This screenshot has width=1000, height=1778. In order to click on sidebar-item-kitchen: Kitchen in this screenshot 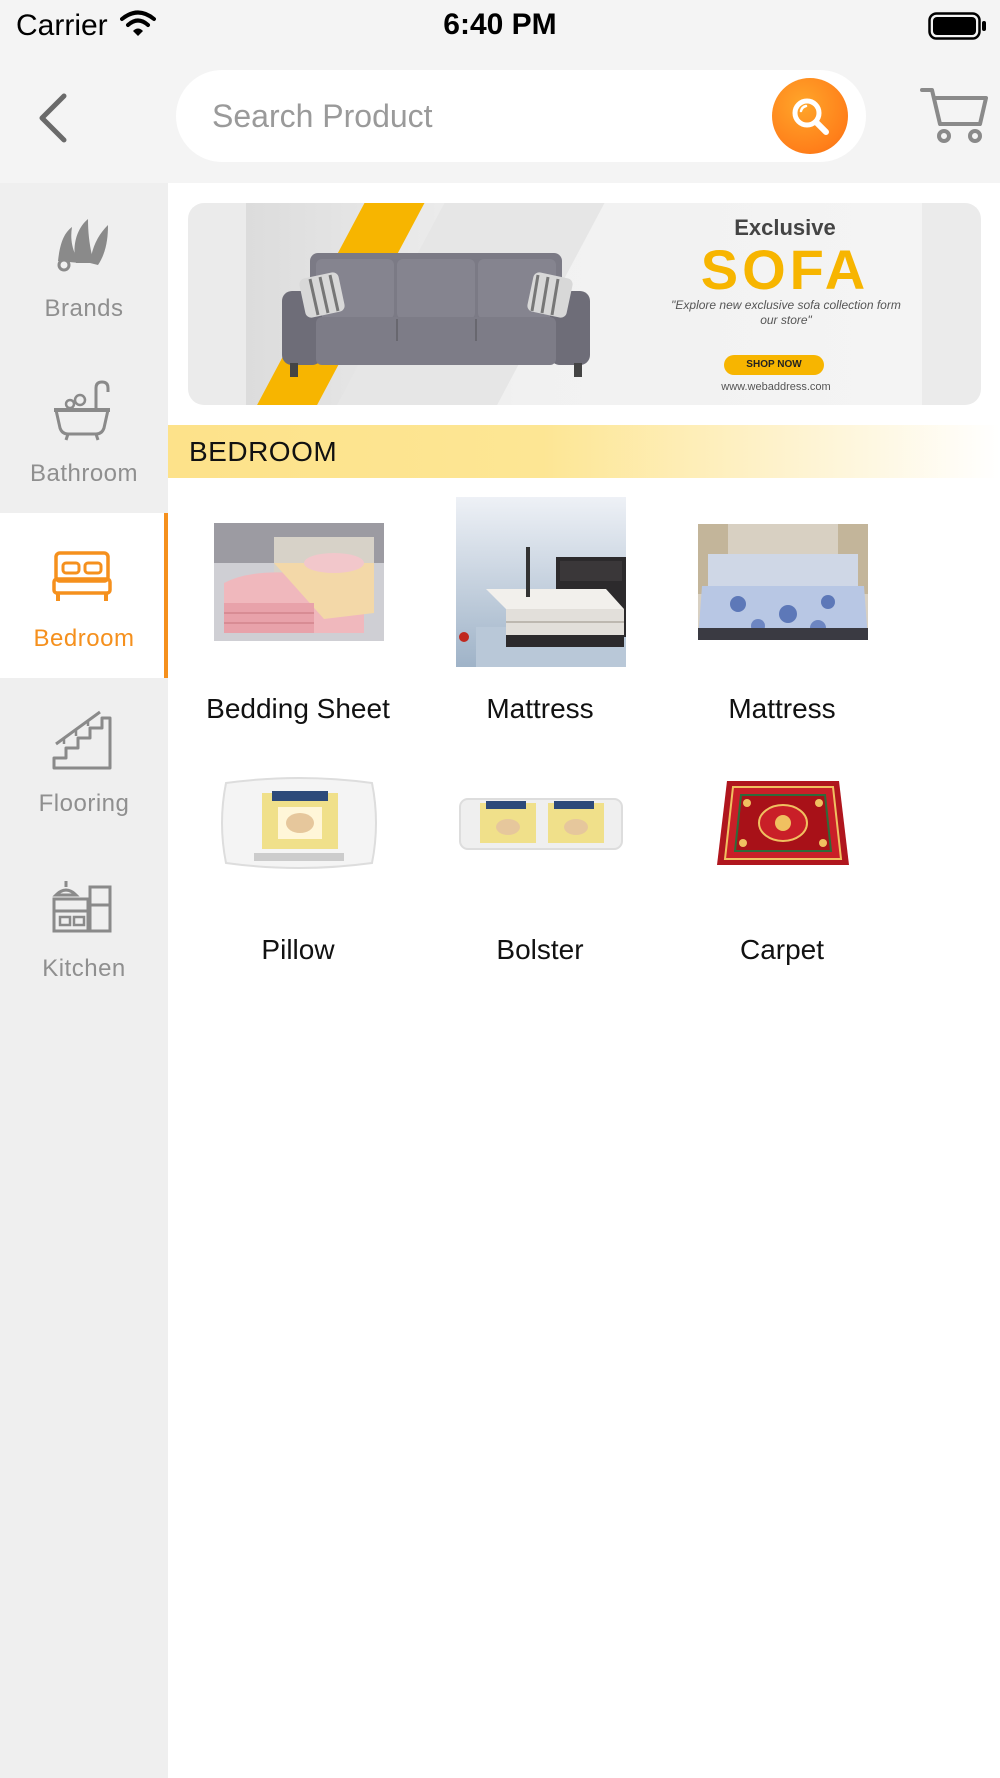, I will do `click(84, 925)`.